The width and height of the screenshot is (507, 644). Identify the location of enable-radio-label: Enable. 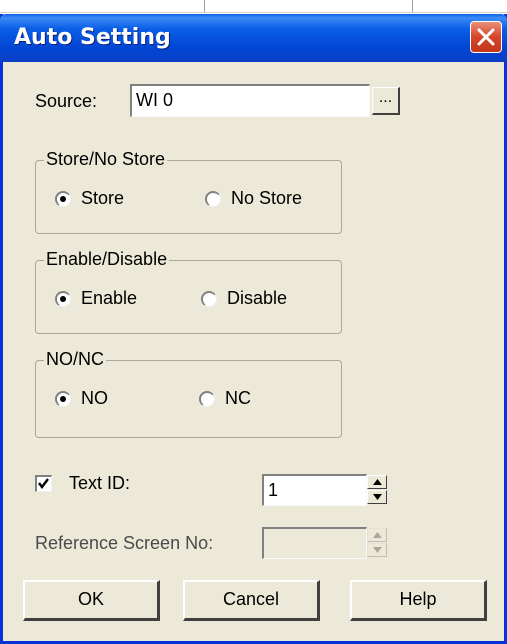
(109, 298).